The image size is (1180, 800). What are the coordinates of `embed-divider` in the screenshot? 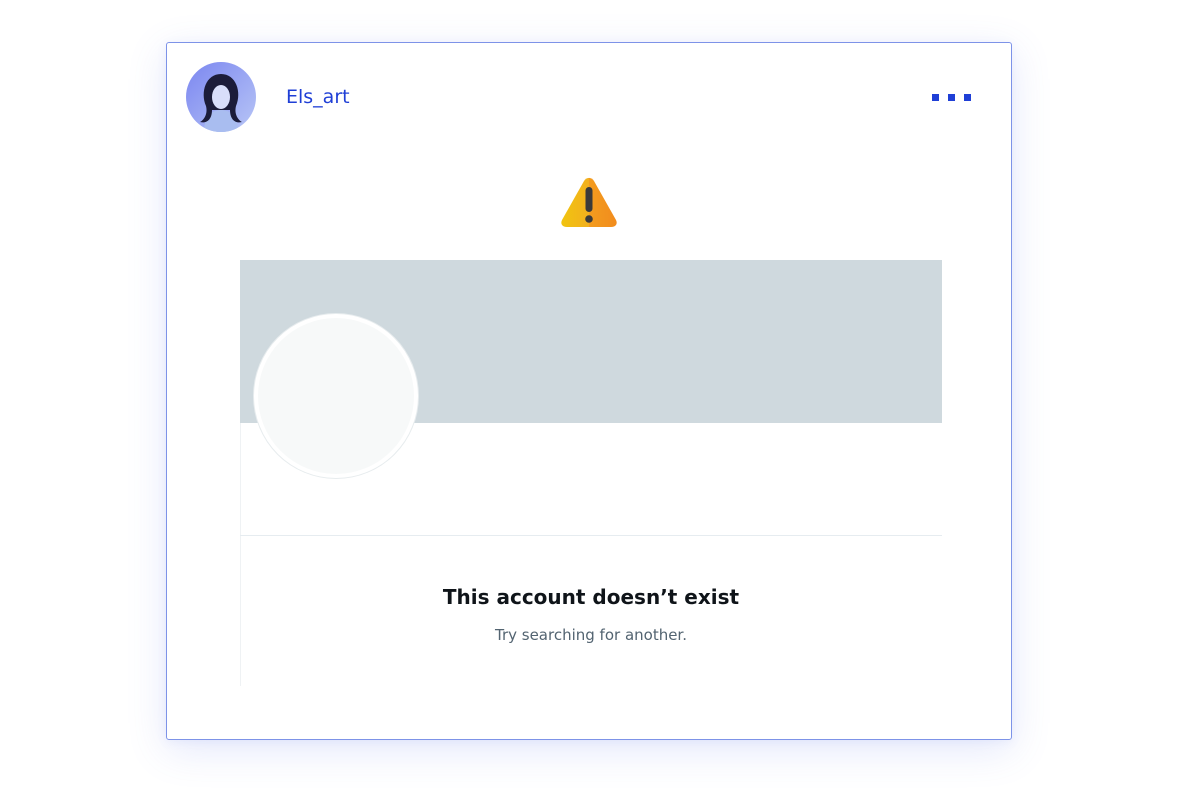 It's located at (591, 535).